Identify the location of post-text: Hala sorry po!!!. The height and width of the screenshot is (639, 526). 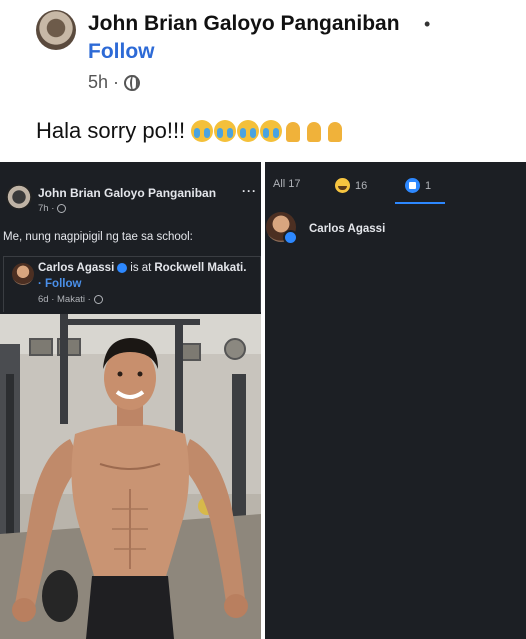
(111, 130).